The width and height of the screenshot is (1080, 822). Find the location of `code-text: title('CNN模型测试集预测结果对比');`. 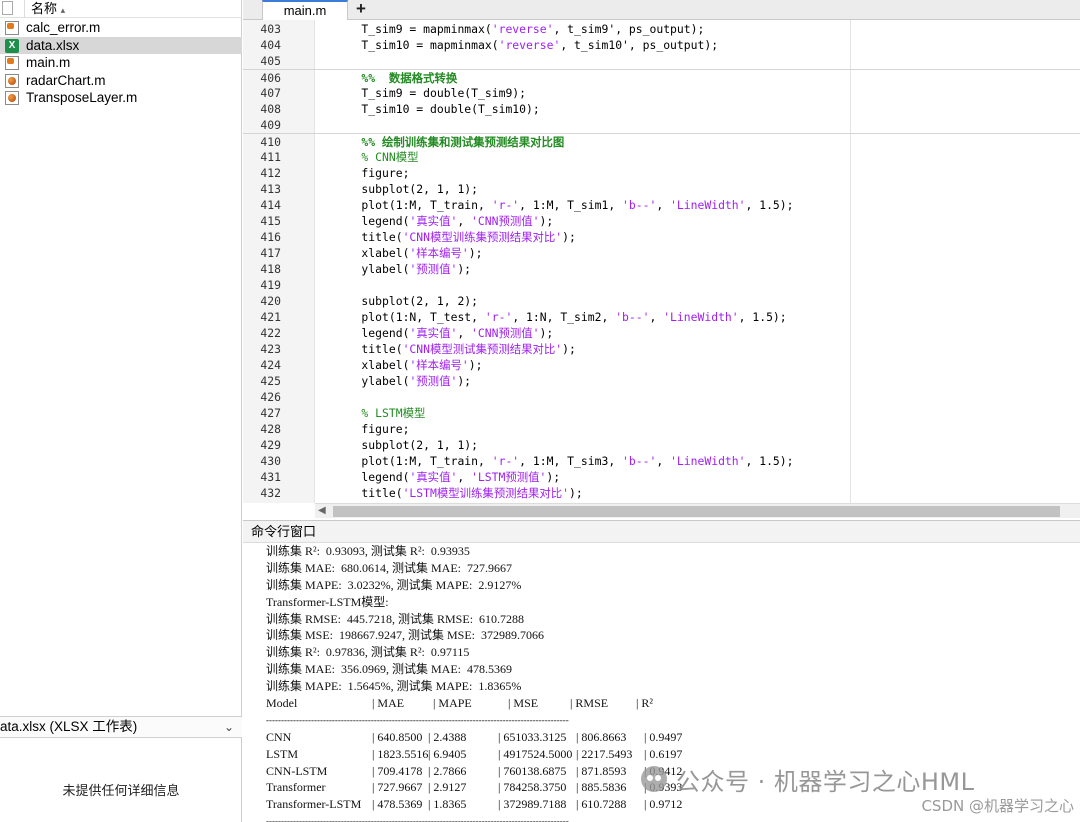

code-text: title('CNN模型测试集预测结果对比'); is located at coordinates (454, 349).